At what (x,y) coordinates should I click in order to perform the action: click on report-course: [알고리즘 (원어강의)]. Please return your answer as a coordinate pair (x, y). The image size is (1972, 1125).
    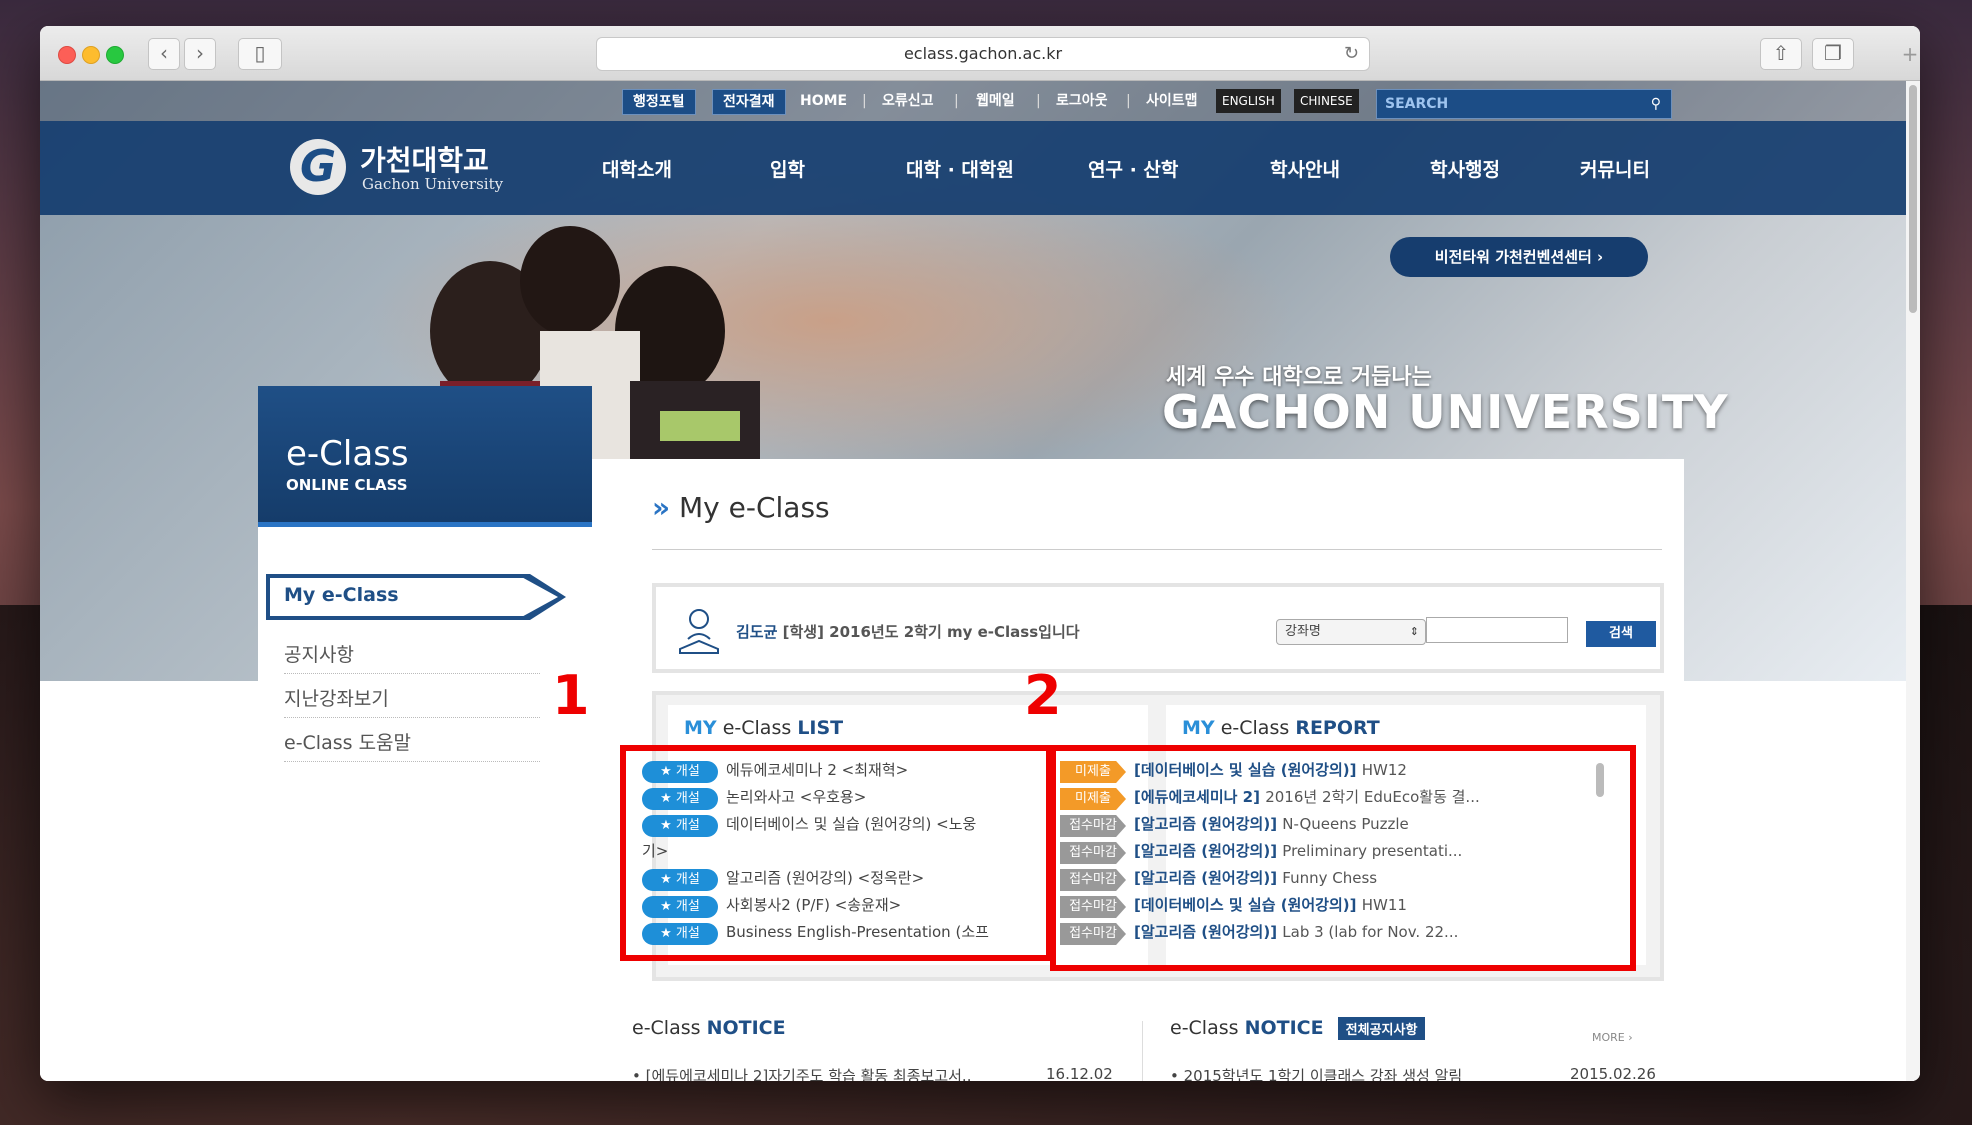
    Looking at the image, I should click on (1208, 878).